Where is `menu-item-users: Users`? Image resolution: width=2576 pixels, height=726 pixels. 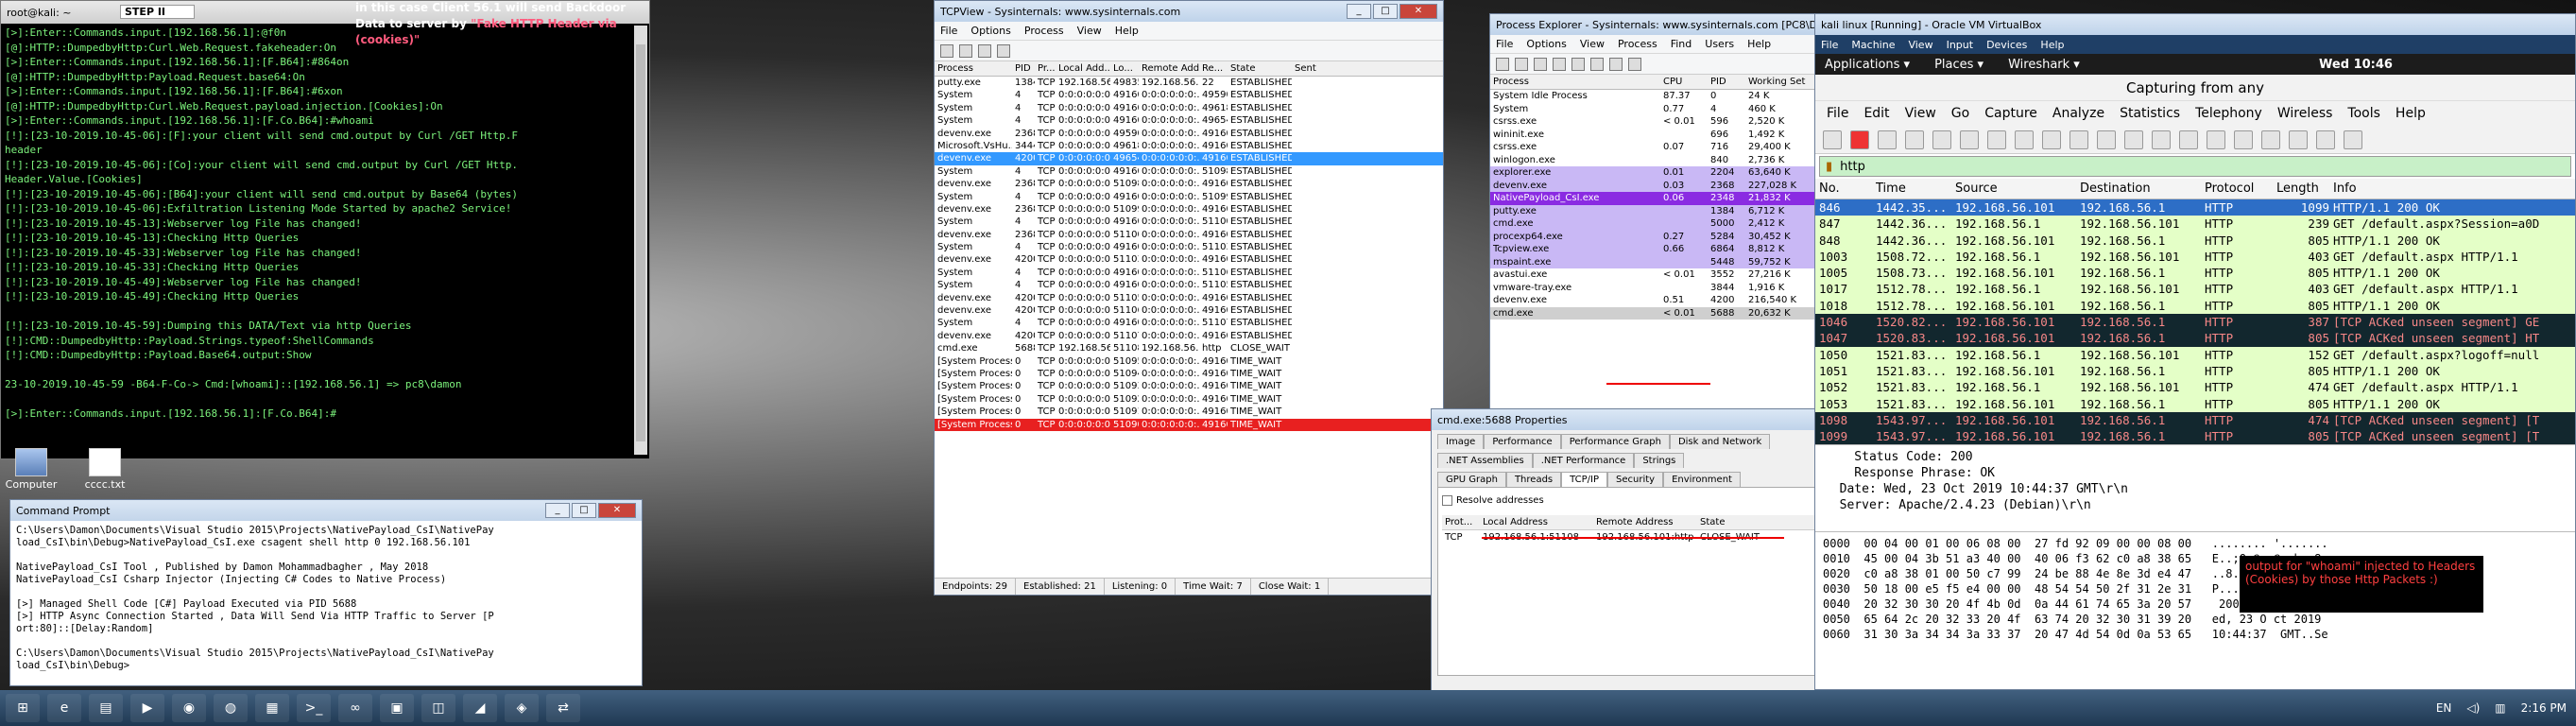 menu-item-users: Users is located at coordinates (1719, 44).